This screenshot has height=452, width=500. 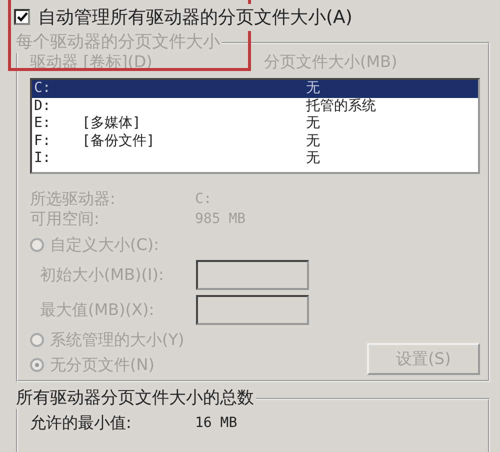 What do you see at coordinates (220, 219) in the screenshot?
I see `info-value: 985 MB` at bounding box center [220, 219].